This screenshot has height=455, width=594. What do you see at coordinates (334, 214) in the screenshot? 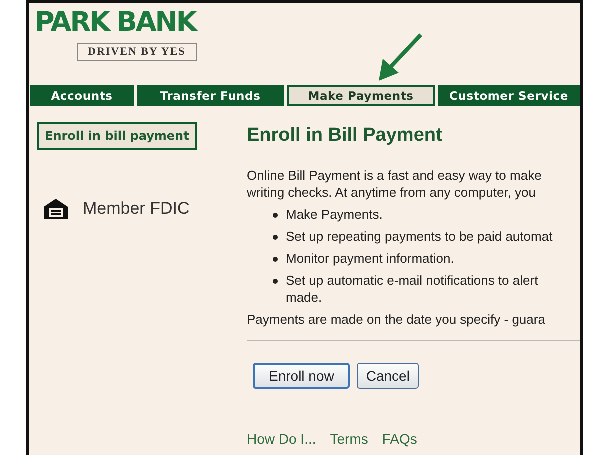
I see `bullet-text: Make Payments.` at bounding box center [334, 214].